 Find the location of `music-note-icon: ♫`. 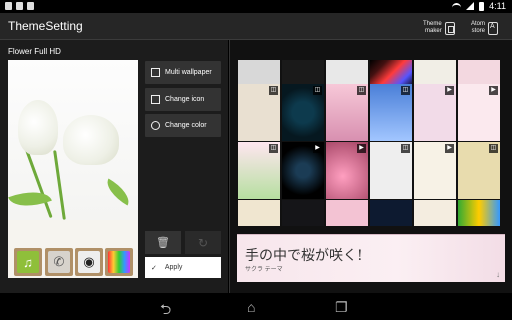

music-note-icon: ♫ is located at coordinates (28, 262).